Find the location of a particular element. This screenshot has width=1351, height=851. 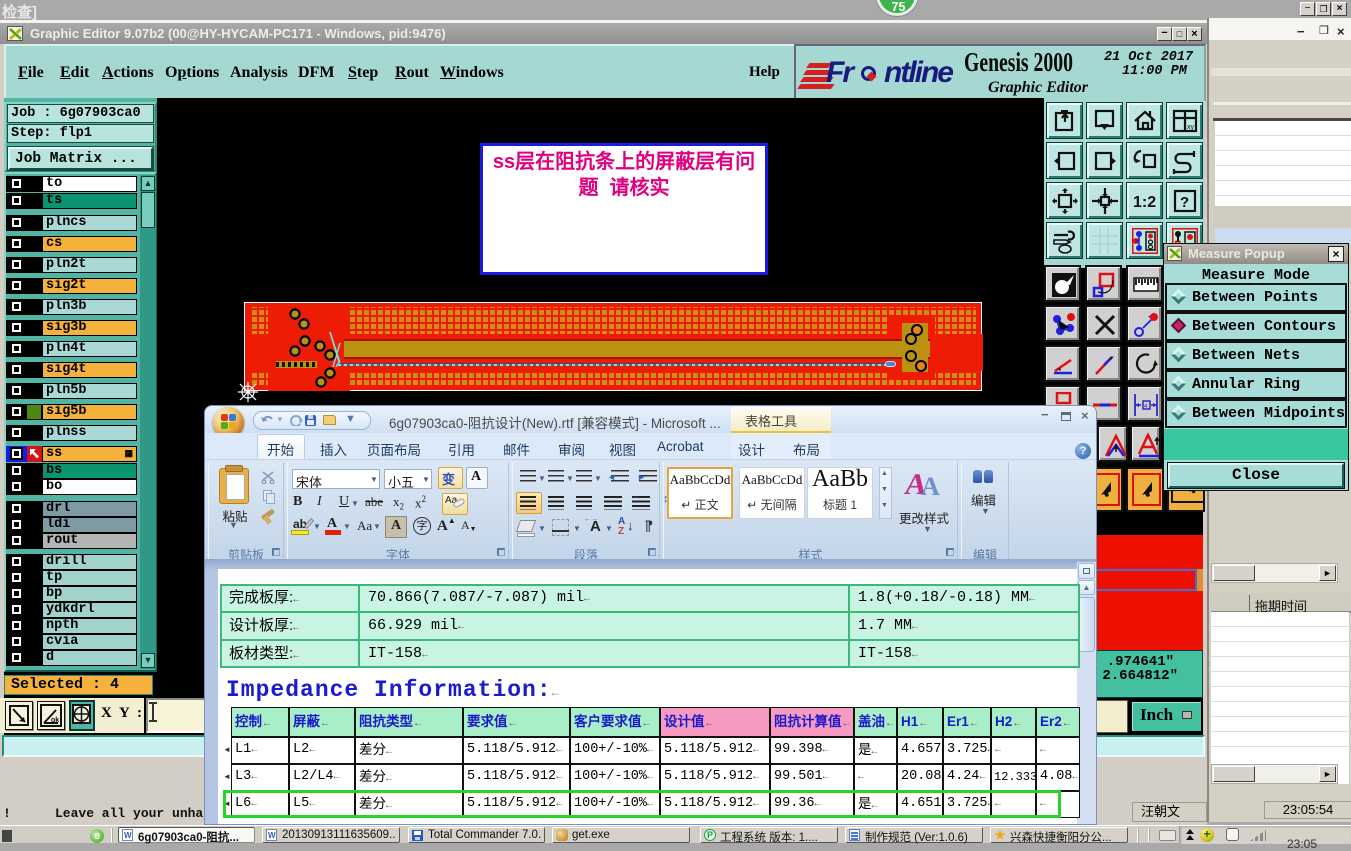

svg-text: xy is located at coordinates (1191, 127).